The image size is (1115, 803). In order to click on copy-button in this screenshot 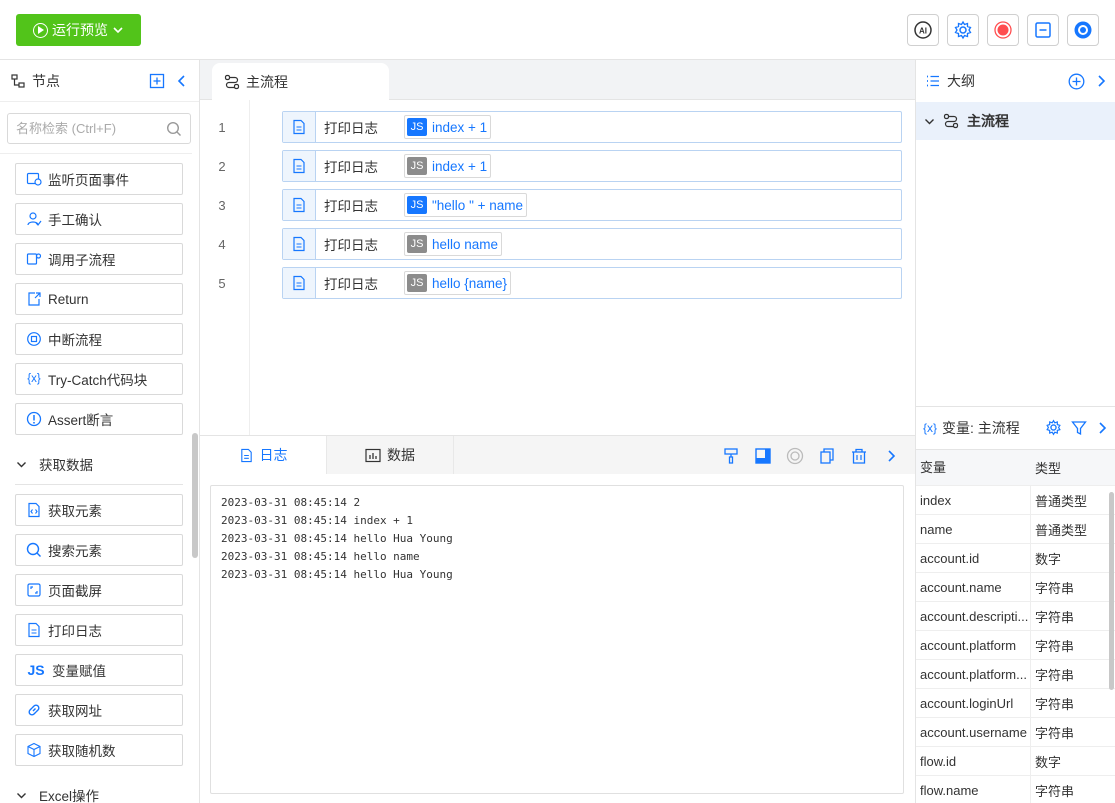, I will do `click(826, 455)`.